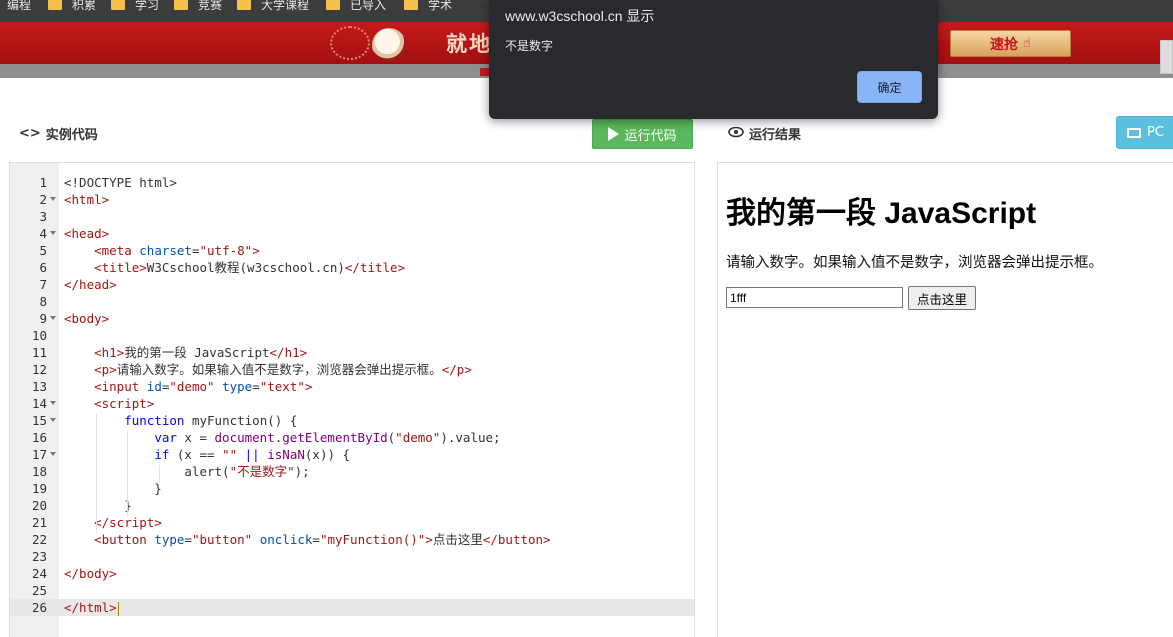 Image resolution: width=1173 pixels, height=637 pixels. I want to click on code-text: <!DOCTYPE html>, so click(120, 182).